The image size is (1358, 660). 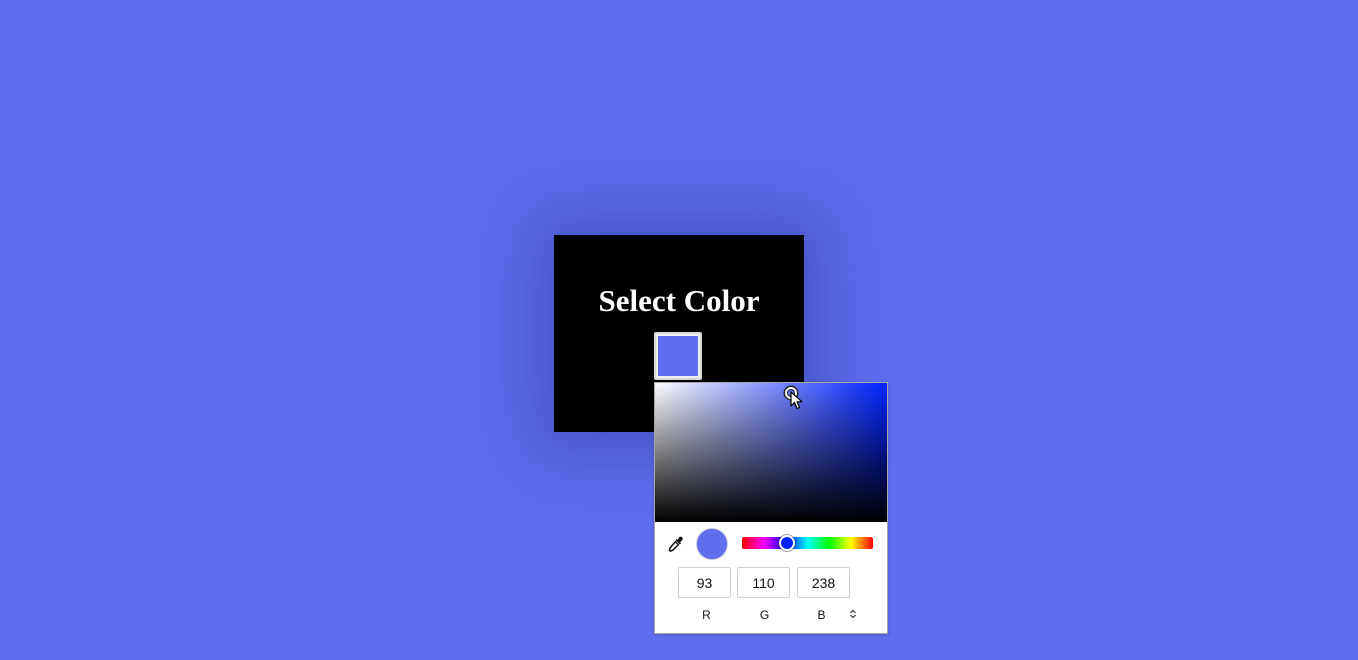 What do you see at coordinates (764, 615) in the screenshot?
I see `green-label: G` at bounding box center [764, 615].